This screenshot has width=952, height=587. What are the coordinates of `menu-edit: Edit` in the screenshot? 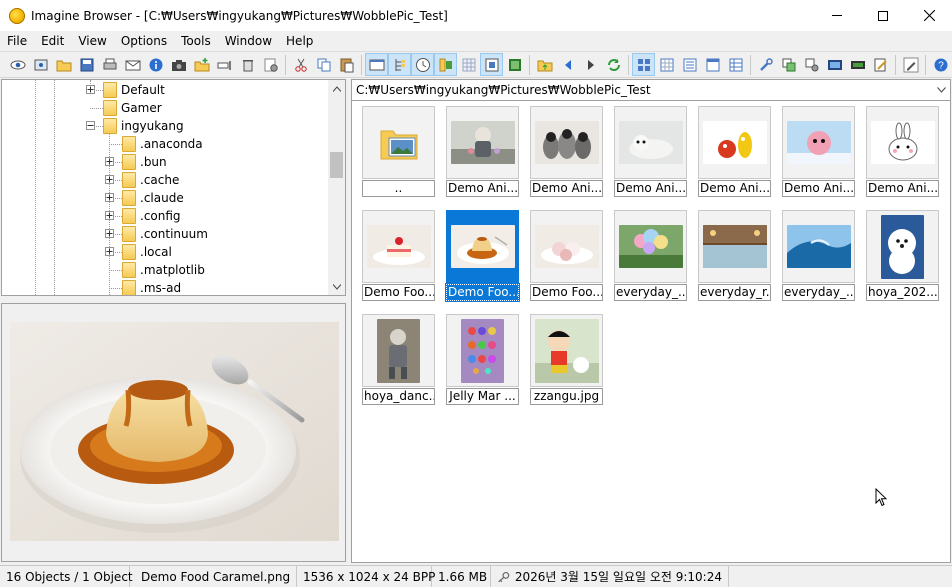 It's located at (52, 41).